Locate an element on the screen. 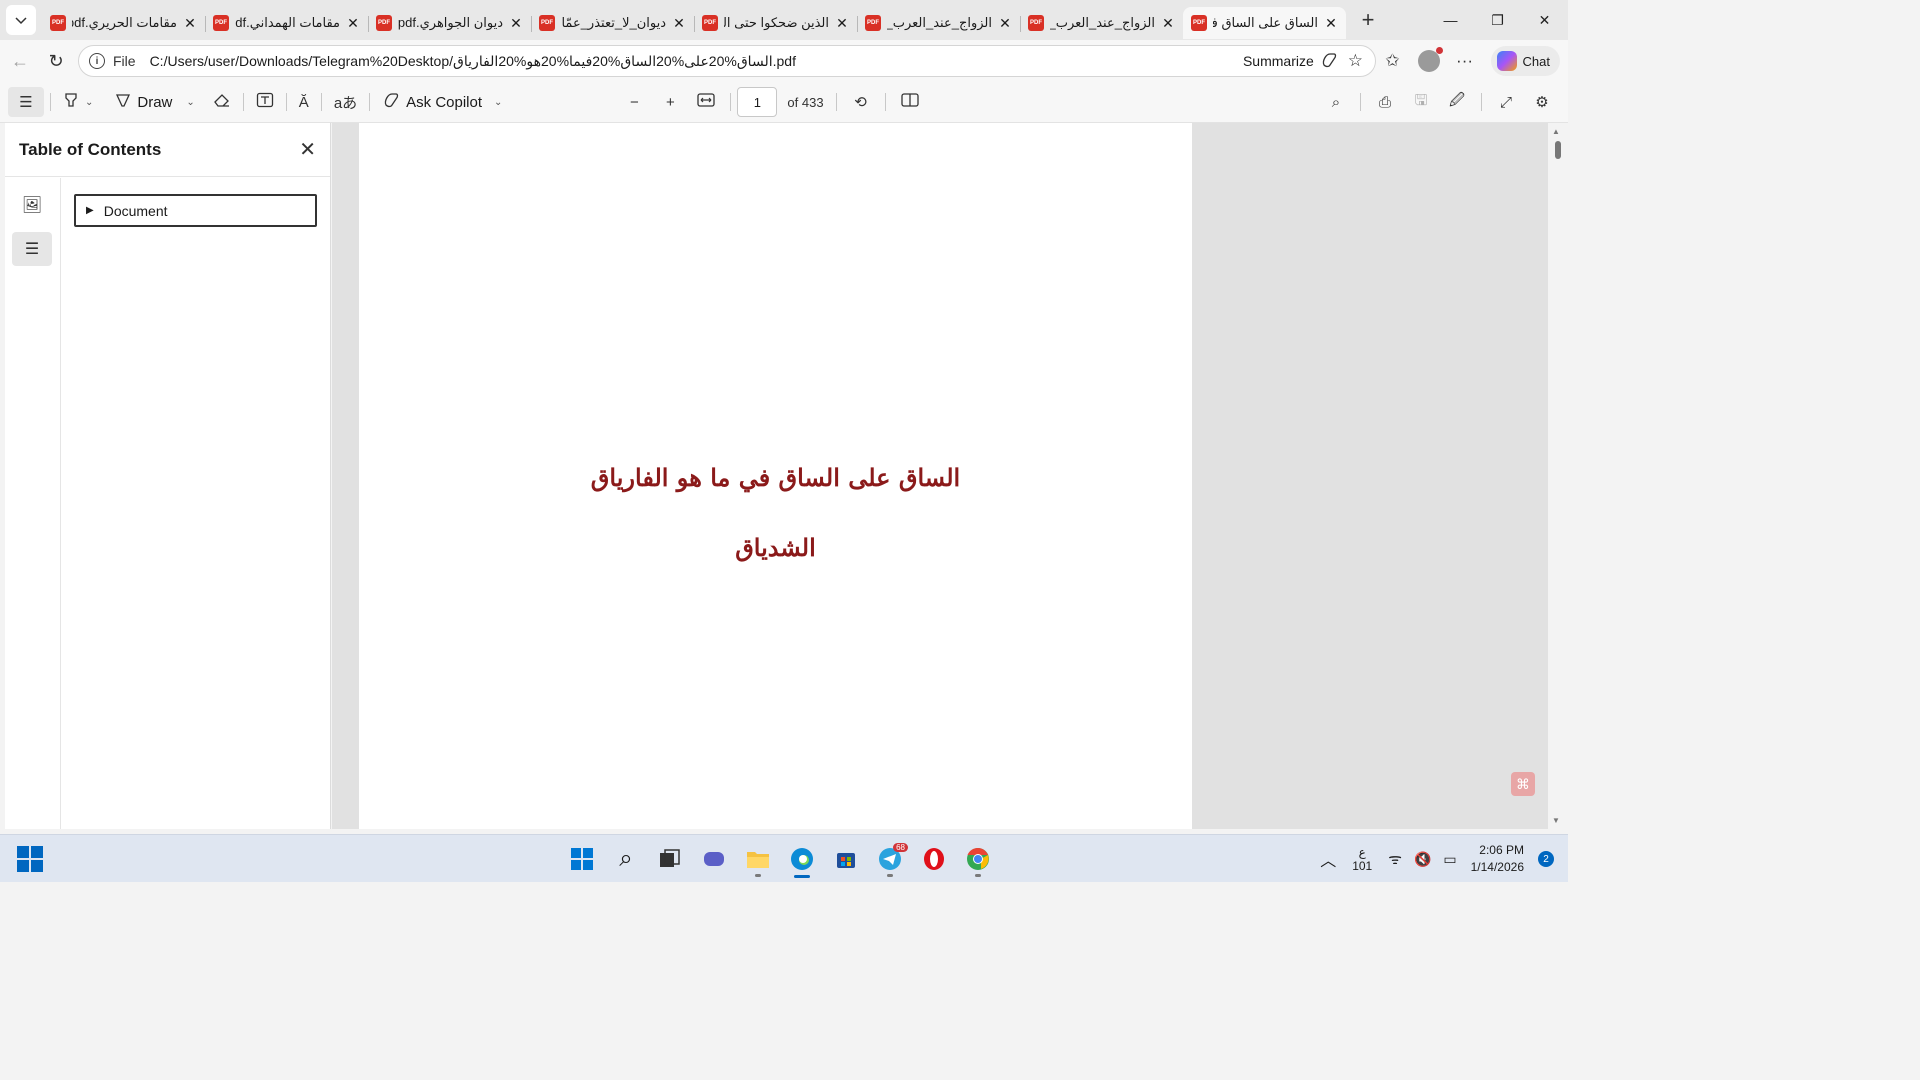  notification-badge: 68 is located at coordinates (900, 847).